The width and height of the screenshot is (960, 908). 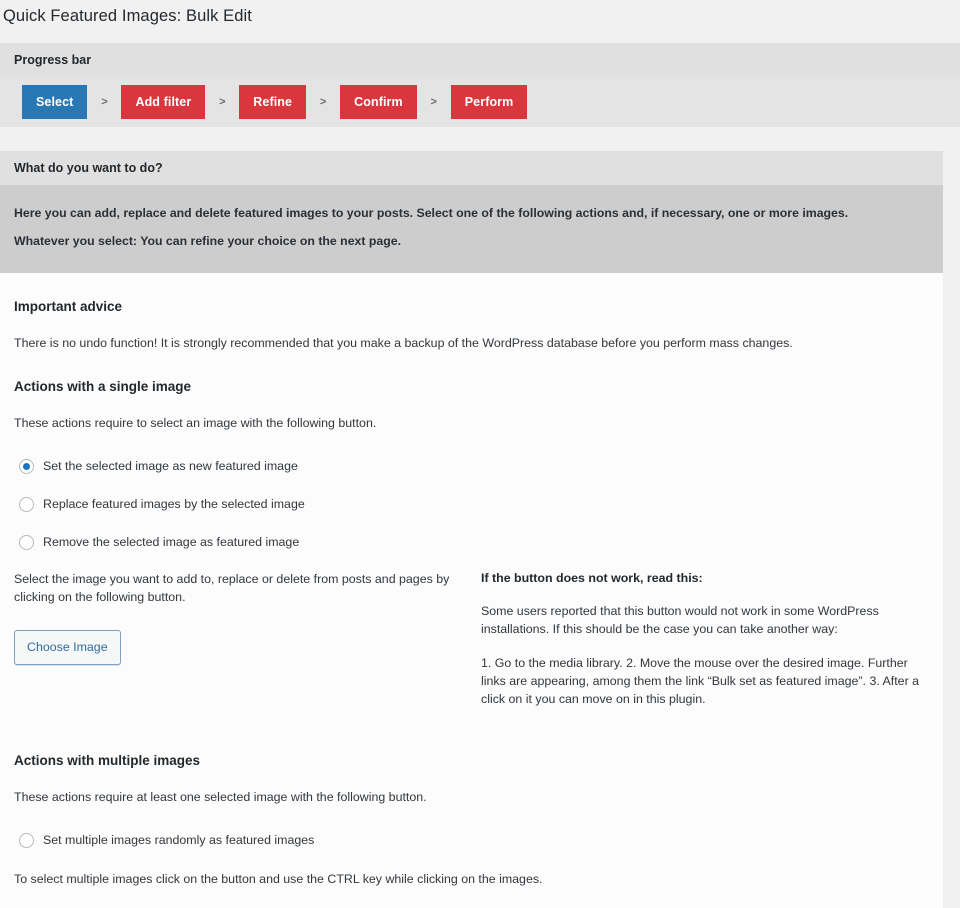 What do you see at coordinates (480, 60) in the screenshot?
I see `progress-bar-heading: Progress bar` at bounding box center [480, 60].